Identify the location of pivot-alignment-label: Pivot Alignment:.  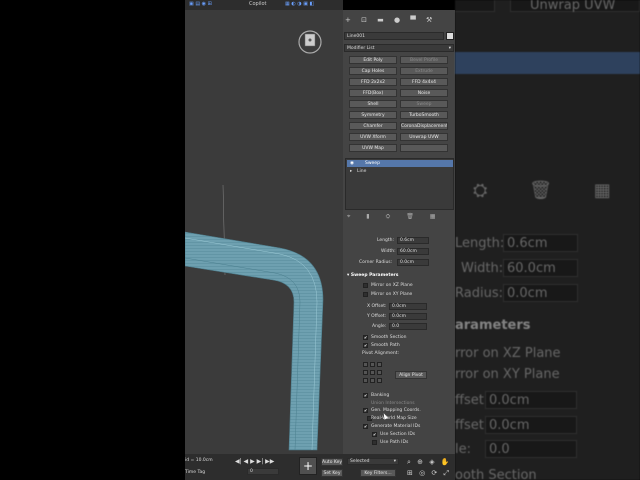
(381, 353).